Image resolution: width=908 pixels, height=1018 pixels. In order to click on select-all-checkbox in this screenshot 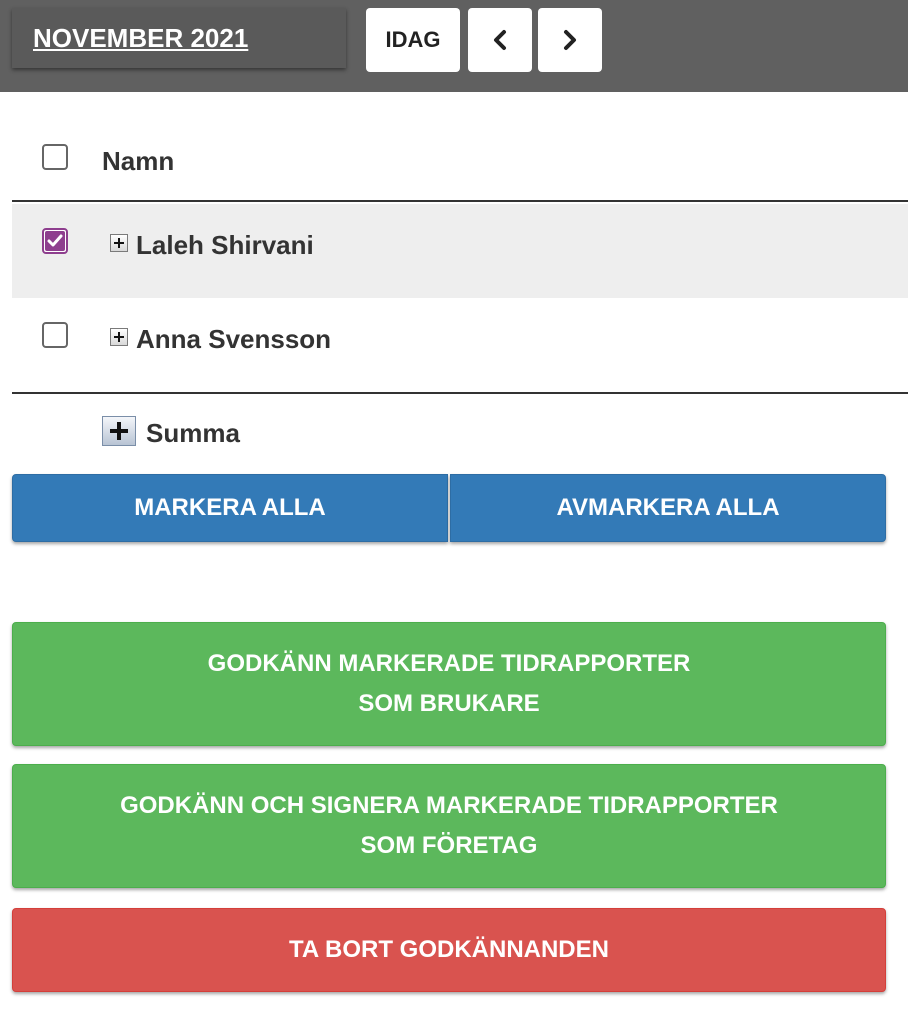, I will do `click(55, 157)`.